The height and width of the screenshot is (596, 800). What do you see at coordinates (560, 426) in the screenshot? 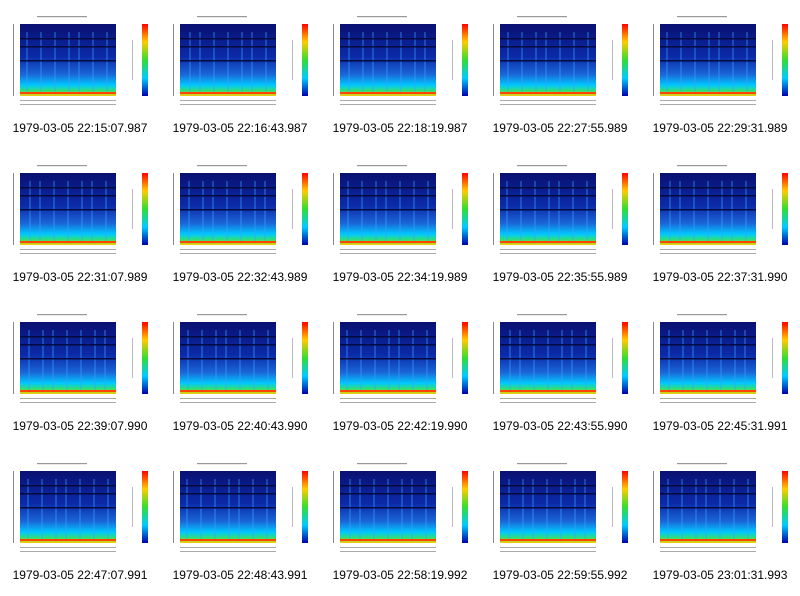
I see `timestamp-caption: 1979-03-05 22:43:55.990` at bounding box center [560, 426].